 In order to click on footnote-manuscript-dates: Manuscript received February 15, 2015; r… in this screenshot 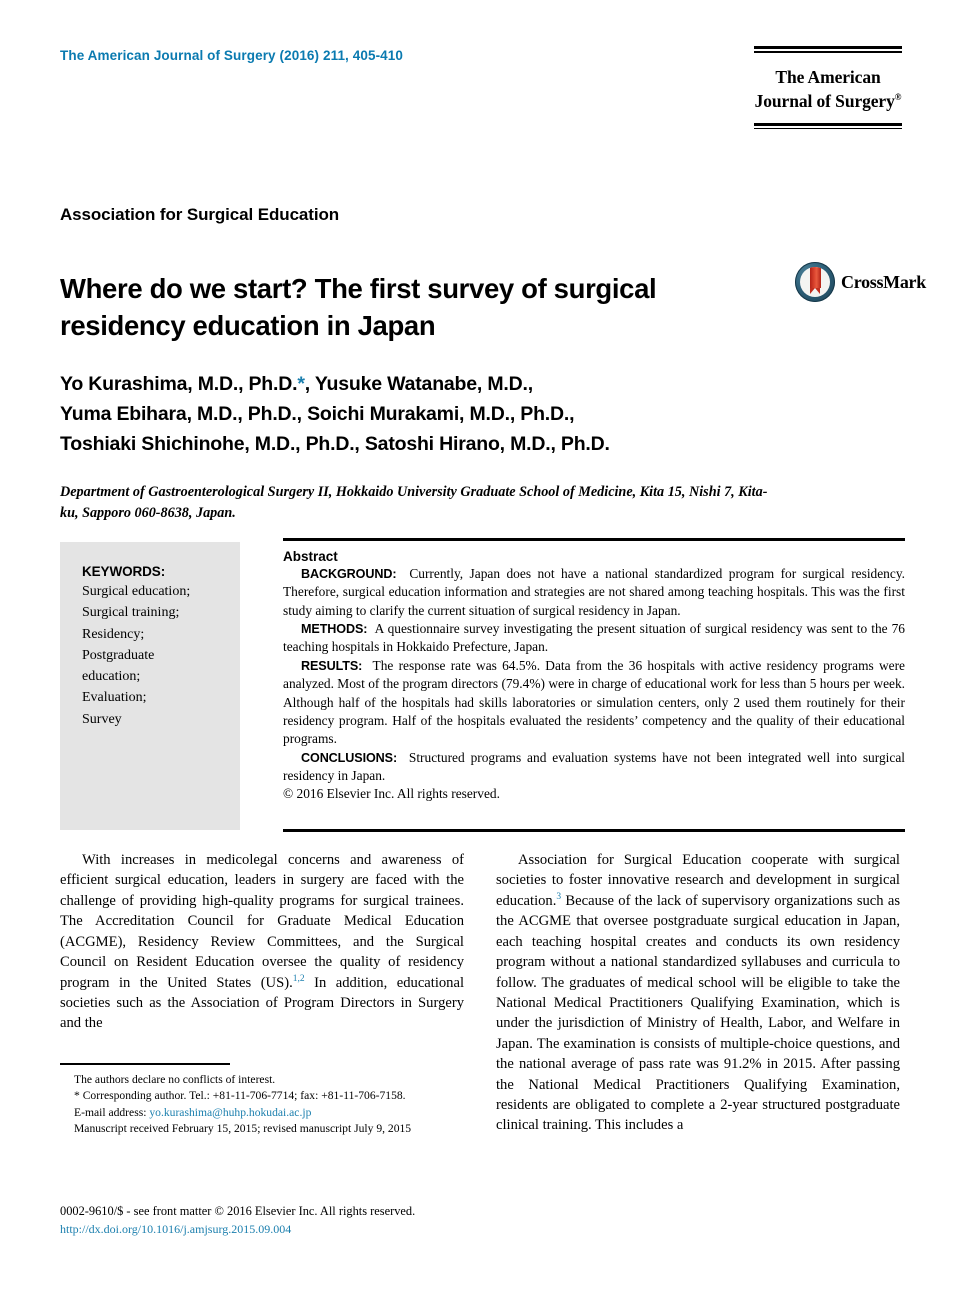, I will do `click(243, 1129)`.